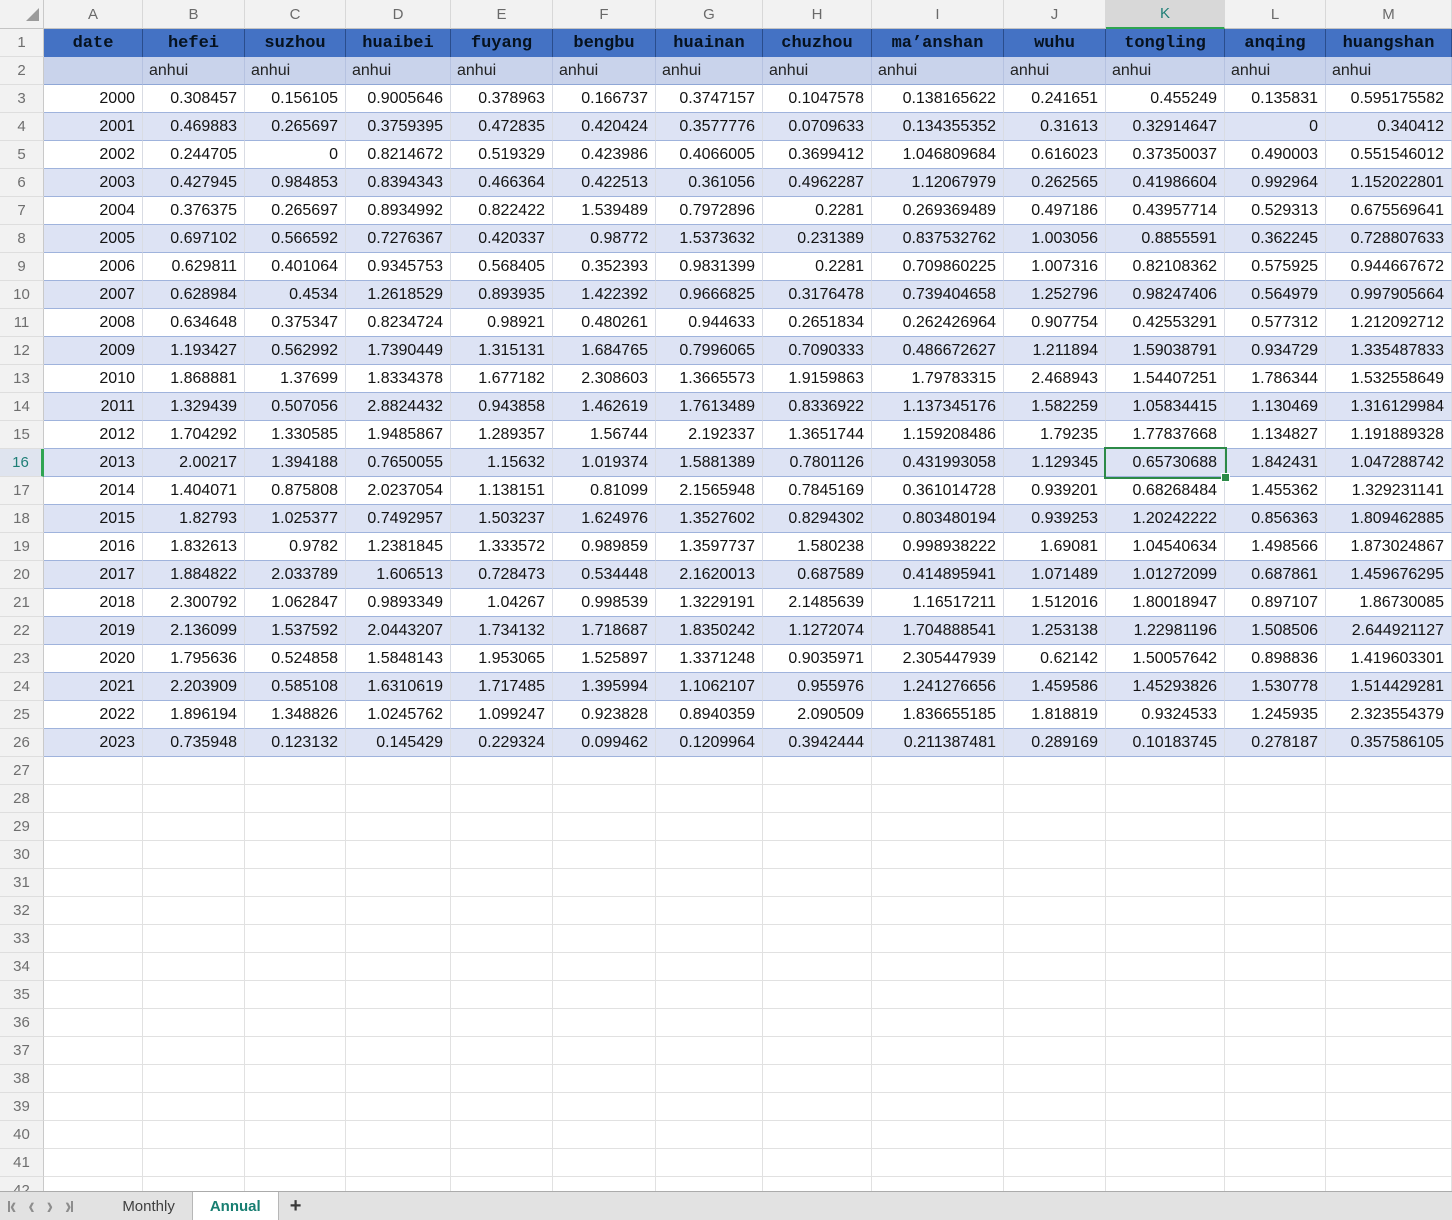 This screenshot has height=1220, width=1452. Describe the element at coordinates (604, 855) in the screenshot. I see `cell-F30` at that location.